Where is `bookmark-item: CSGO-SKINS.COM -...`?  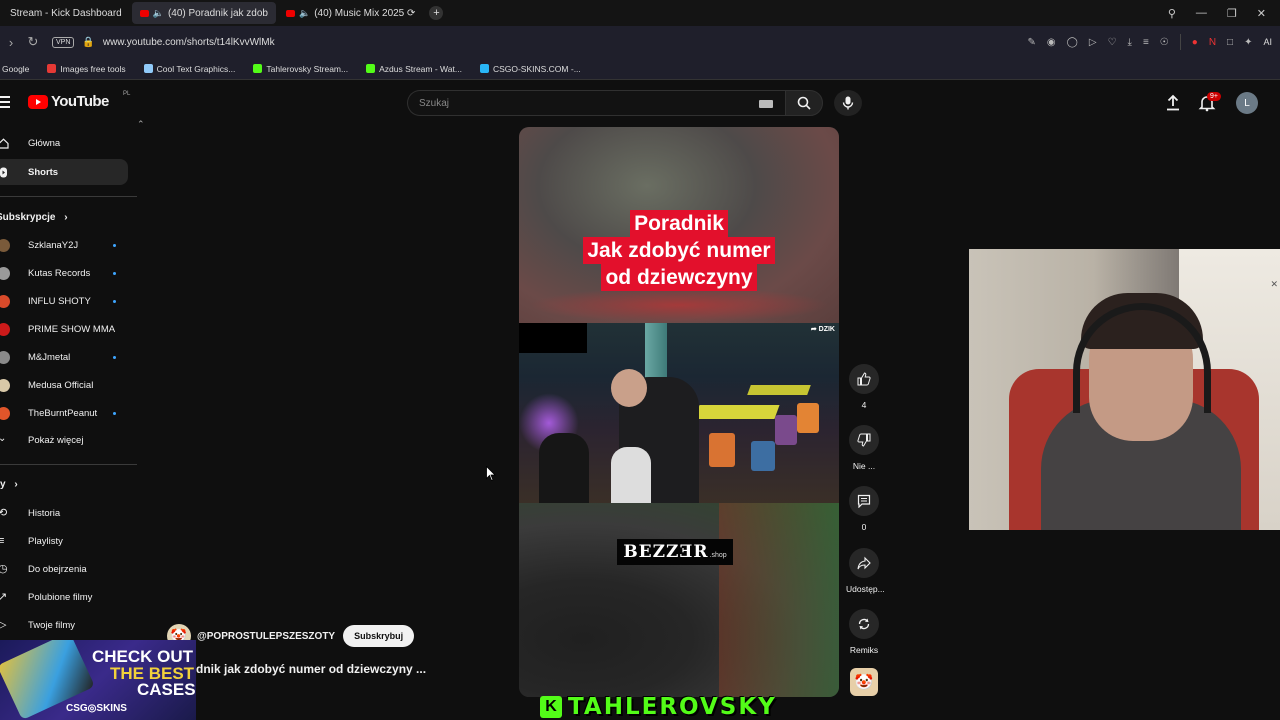 bookmark-item: CSGO-SKINS.COM -... is located at coordinates (530, 68).